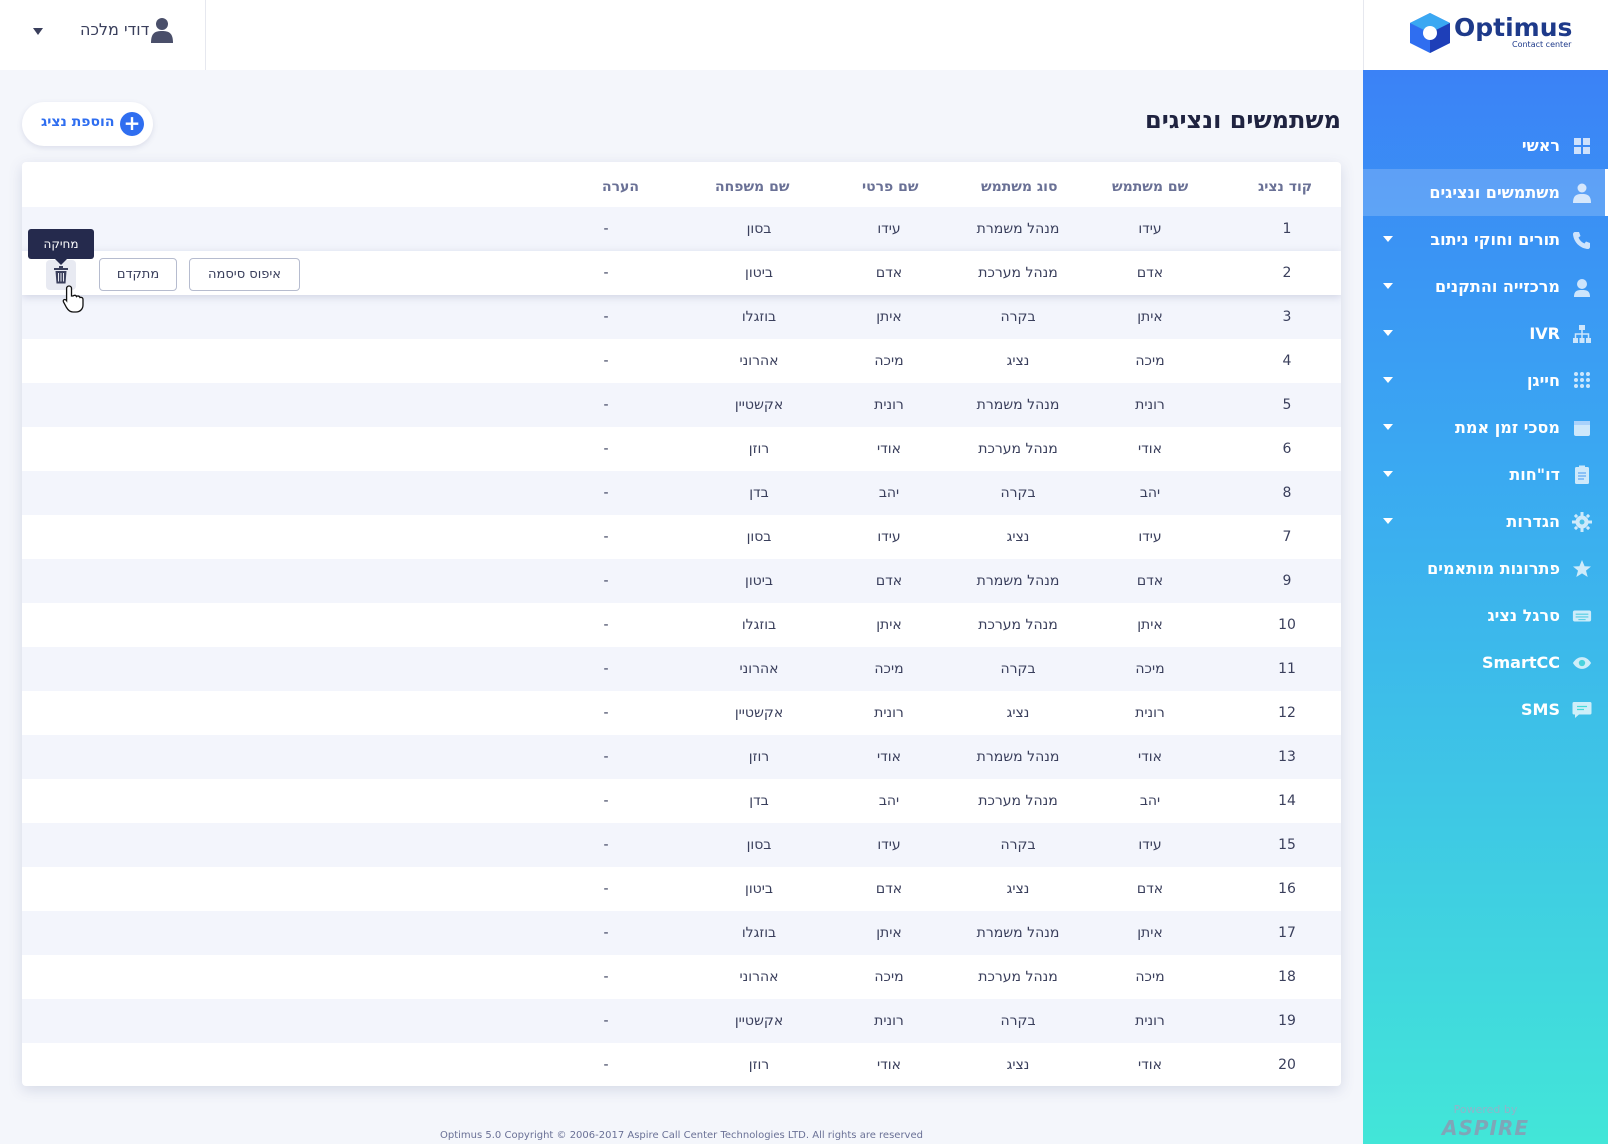 This screenshot has width=1608, height=1144. I want to click on chat-icon, so click(1582, 710).